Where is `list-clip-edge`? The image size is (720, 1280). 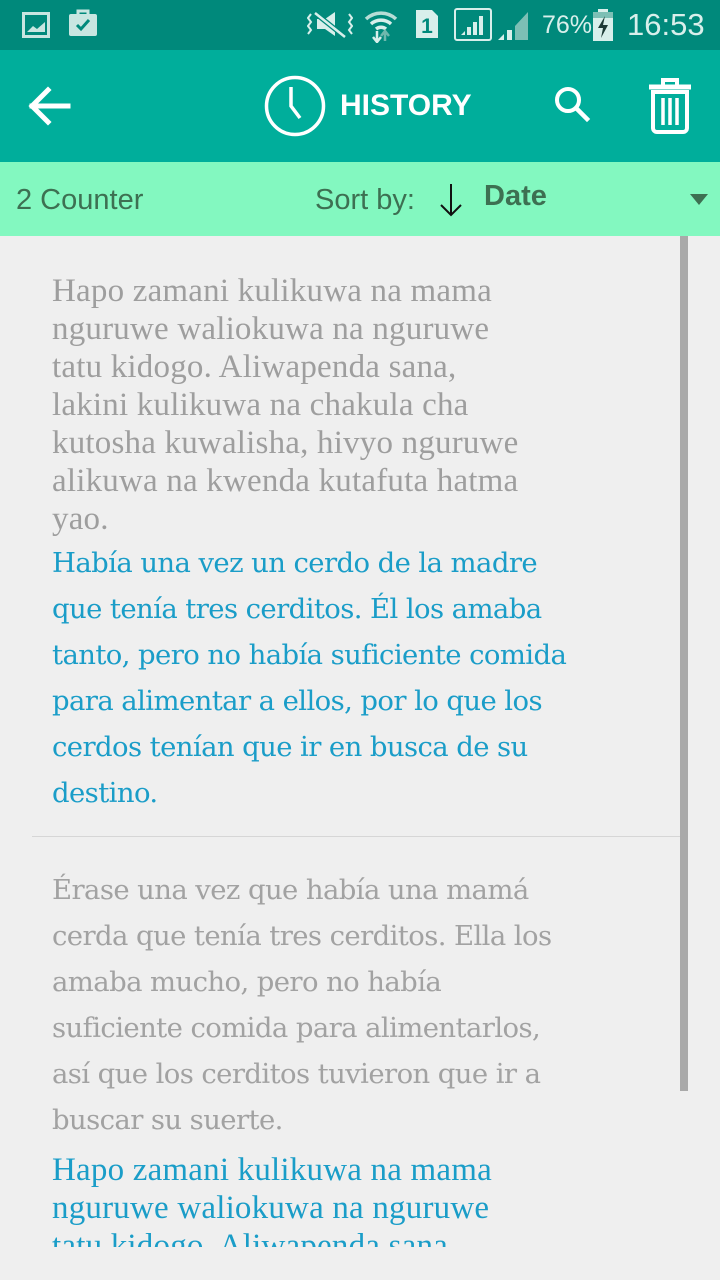 list-clip-edge is located at coordinates (360, 1263).